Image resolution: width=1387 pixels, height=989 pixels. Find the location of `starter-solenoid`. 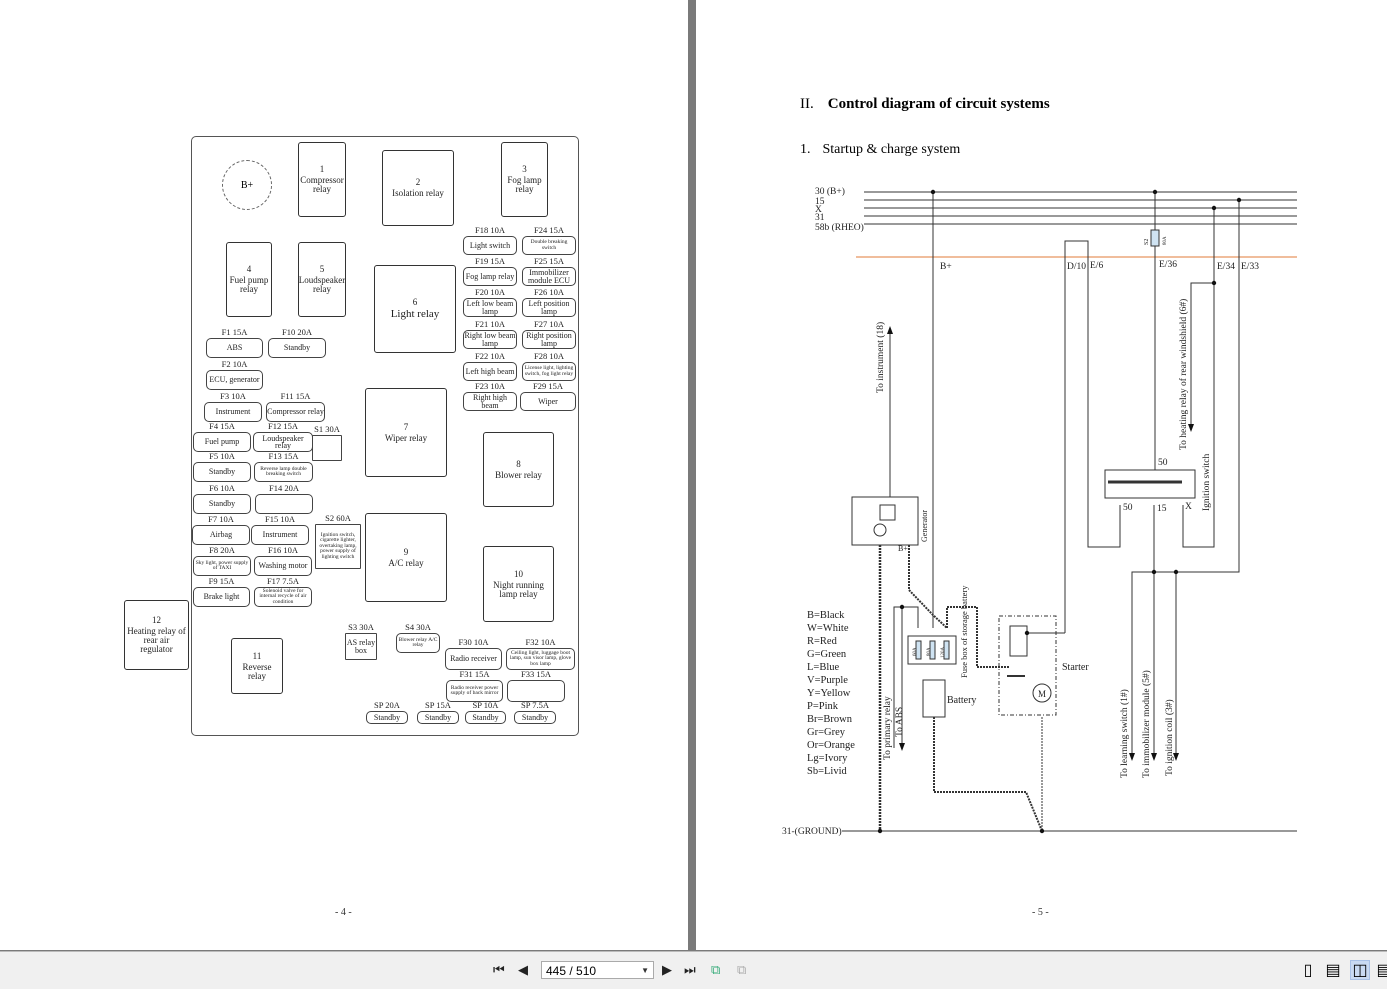

starter-solenoid is located at coordinates (1018, 641).